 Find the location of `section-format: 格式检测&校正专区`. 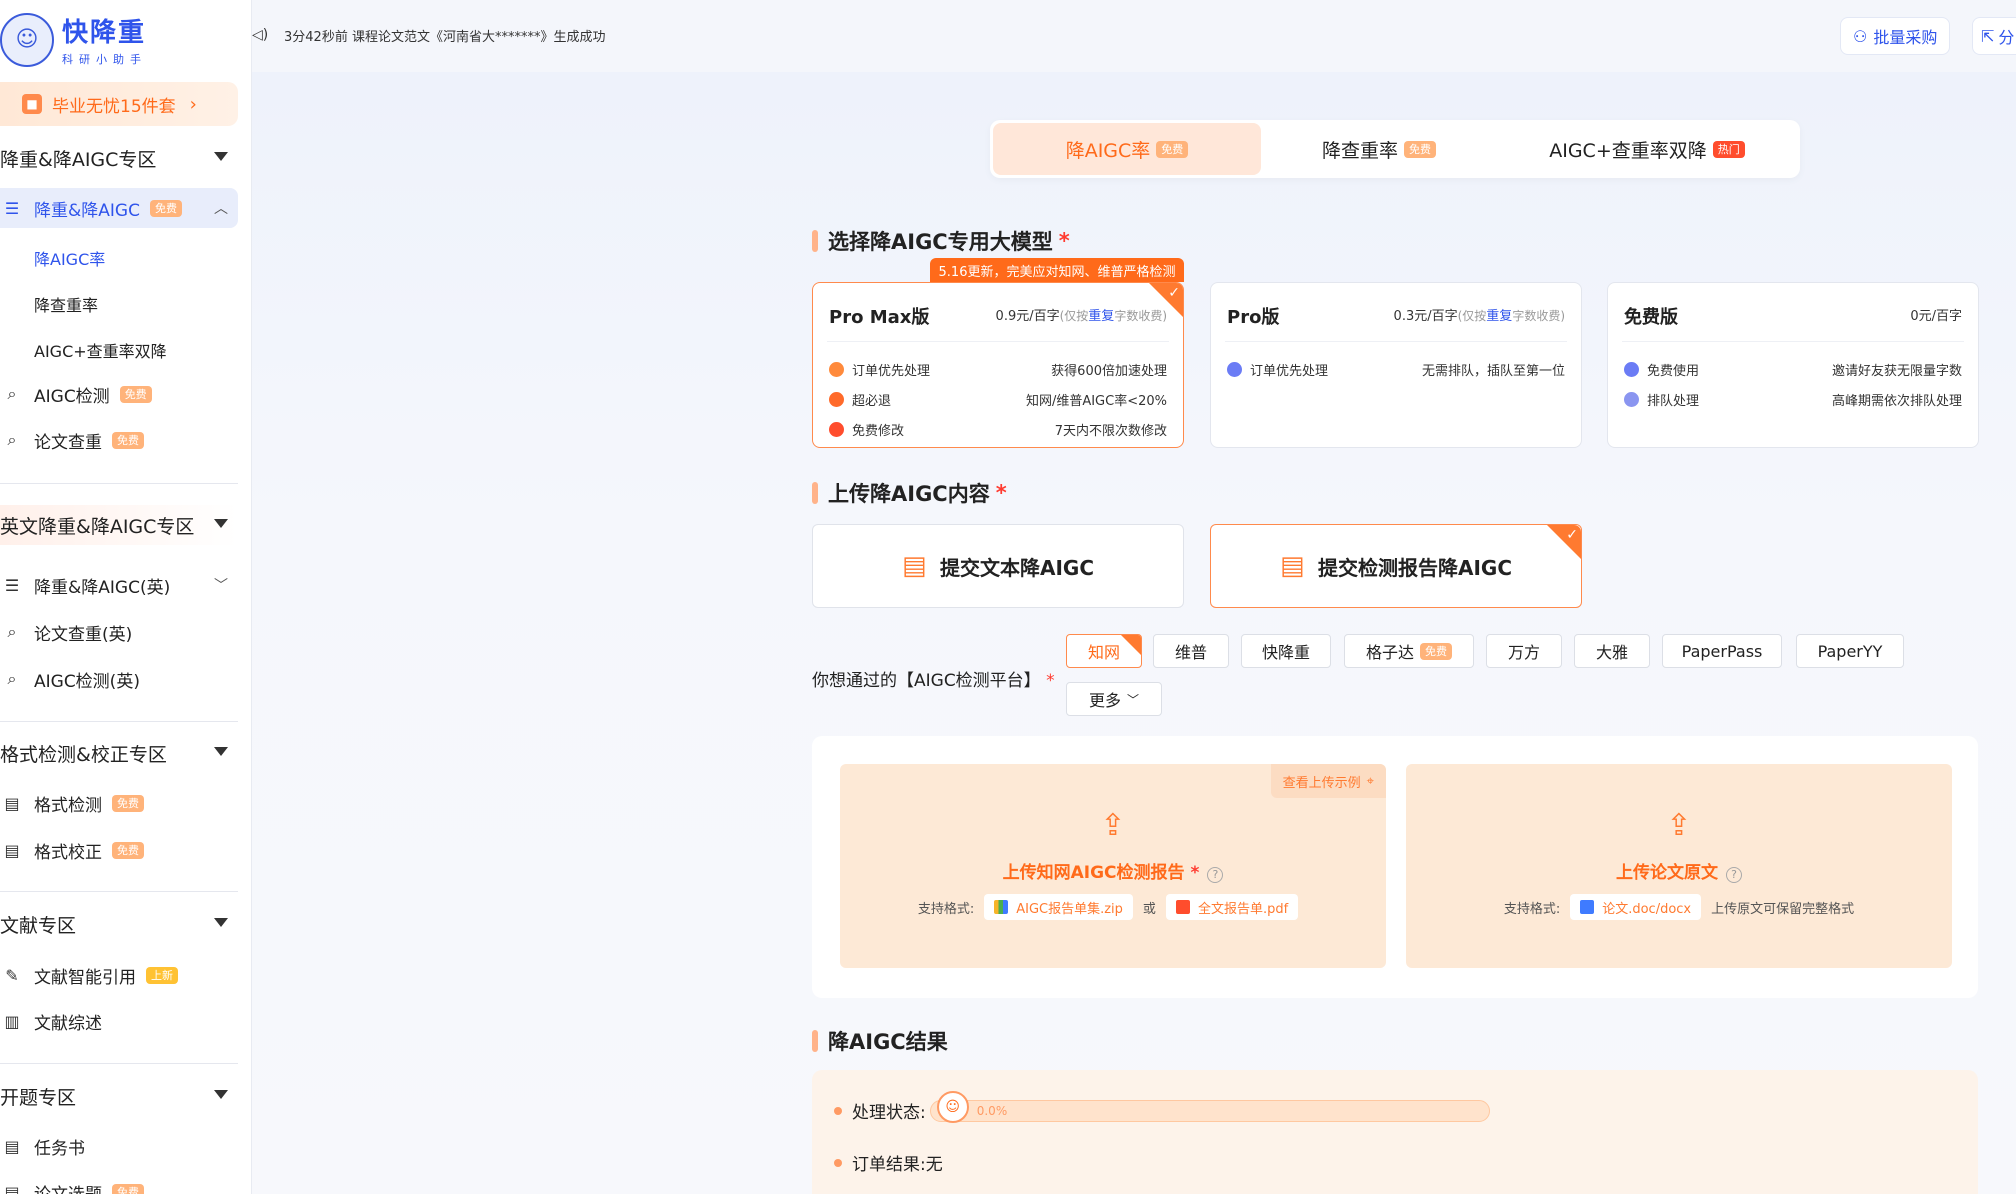

section-format: 格式检测&校正专区 is located at coordinates (119, 753).